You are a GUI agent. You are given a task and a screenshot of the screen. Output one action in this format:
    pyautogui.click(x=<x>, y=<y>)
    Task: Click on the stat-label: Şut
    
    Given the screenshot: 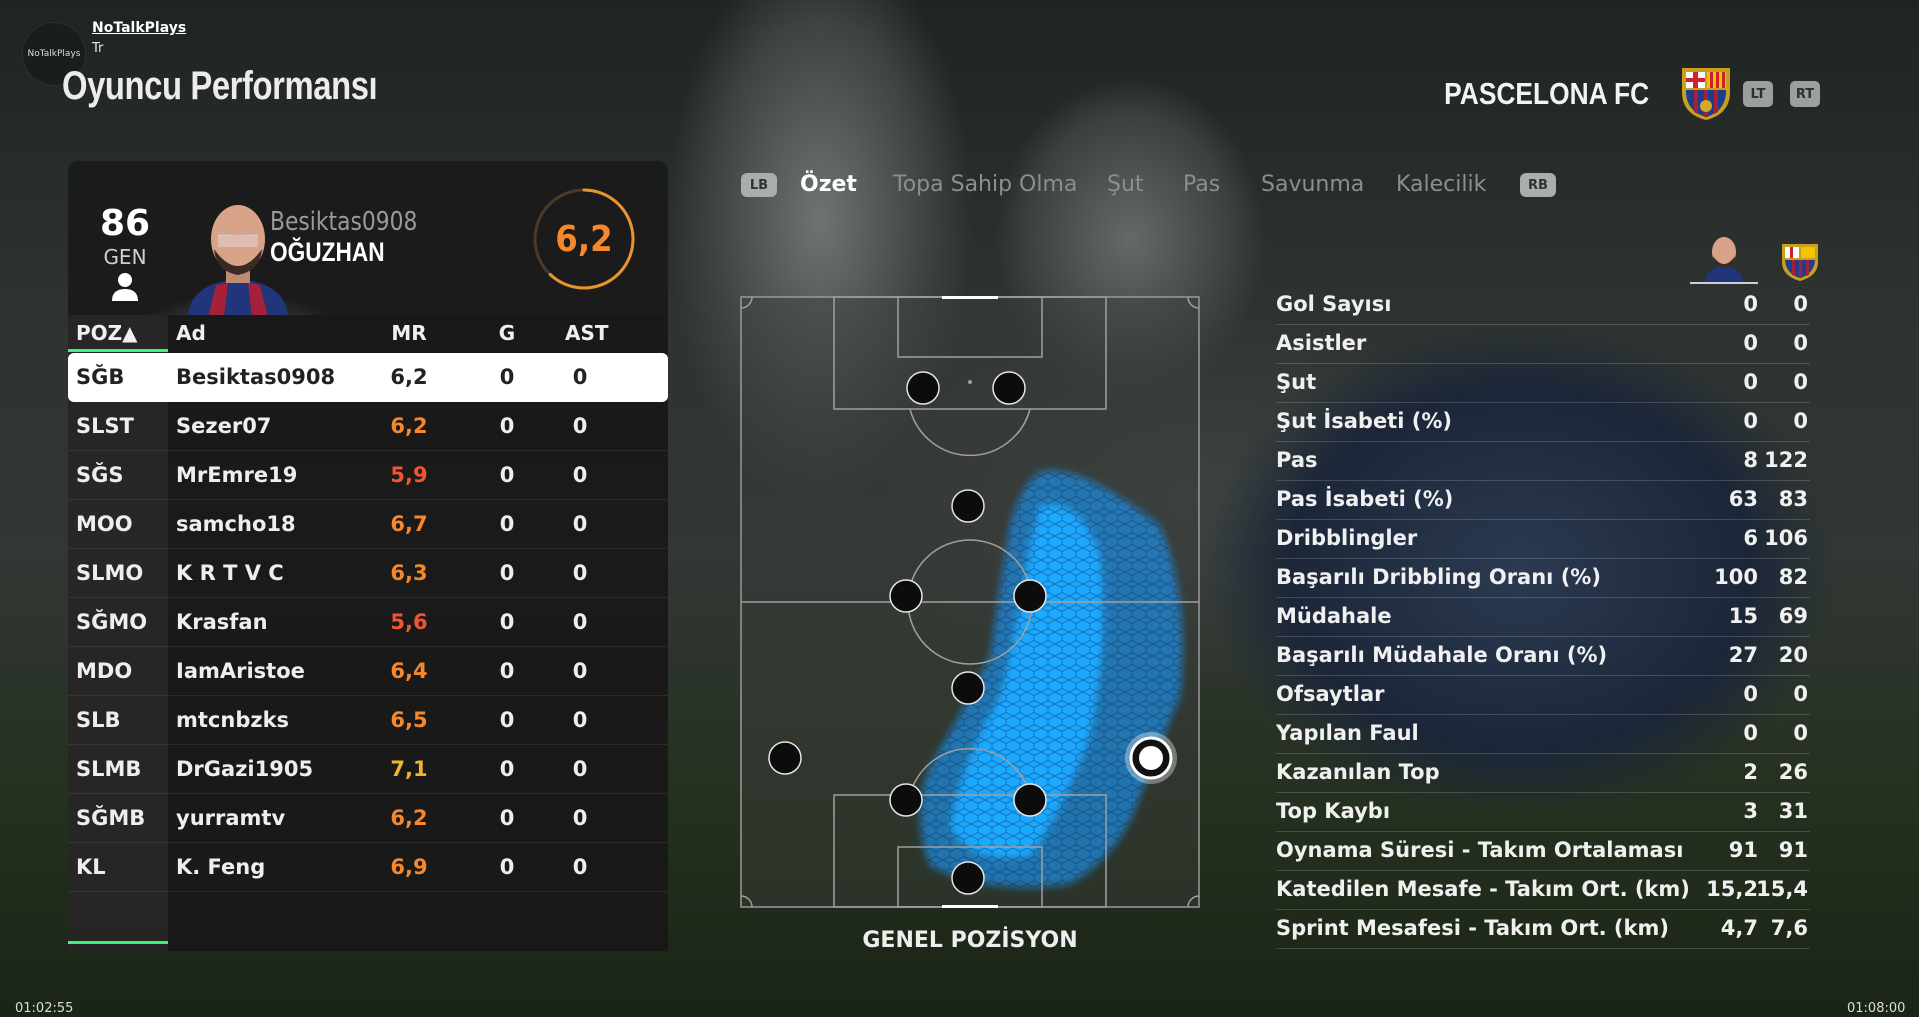 What is the action you would take?
    pyautogui.click(x=1296, y=382)
    